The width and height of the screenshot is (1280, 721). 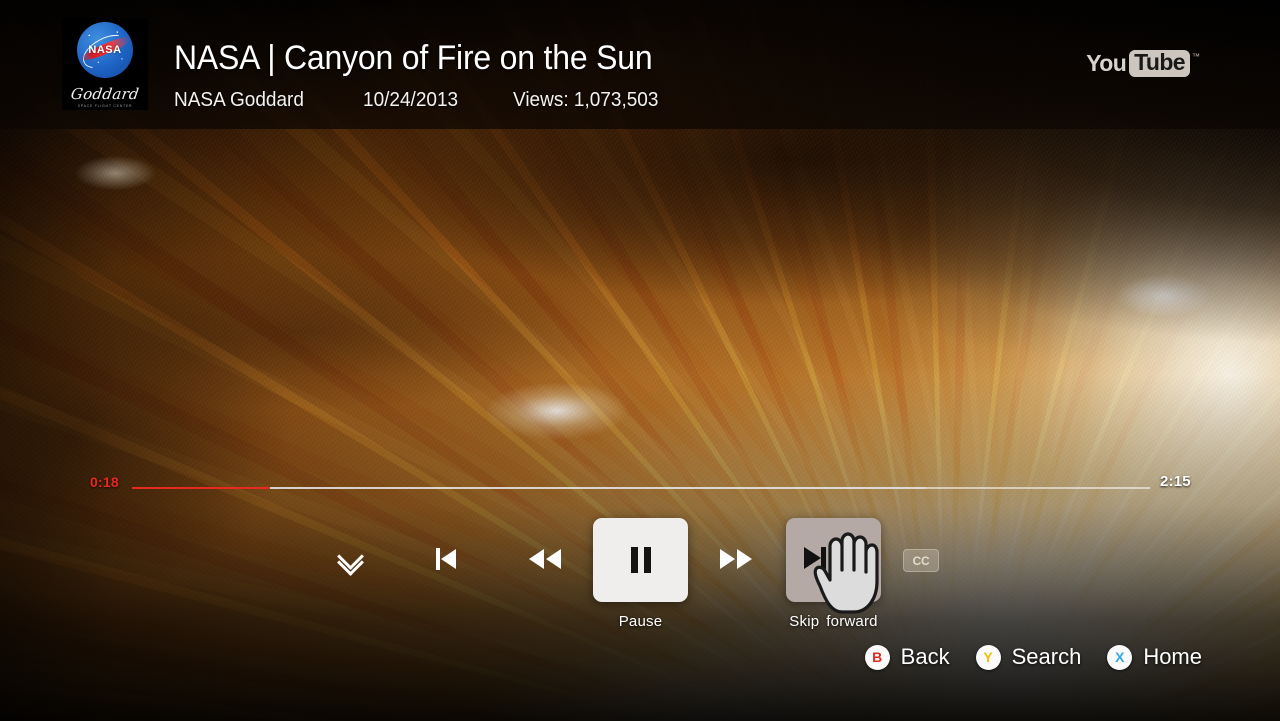 I want to click on fast-forward-icon, so click(x=736, y=559).